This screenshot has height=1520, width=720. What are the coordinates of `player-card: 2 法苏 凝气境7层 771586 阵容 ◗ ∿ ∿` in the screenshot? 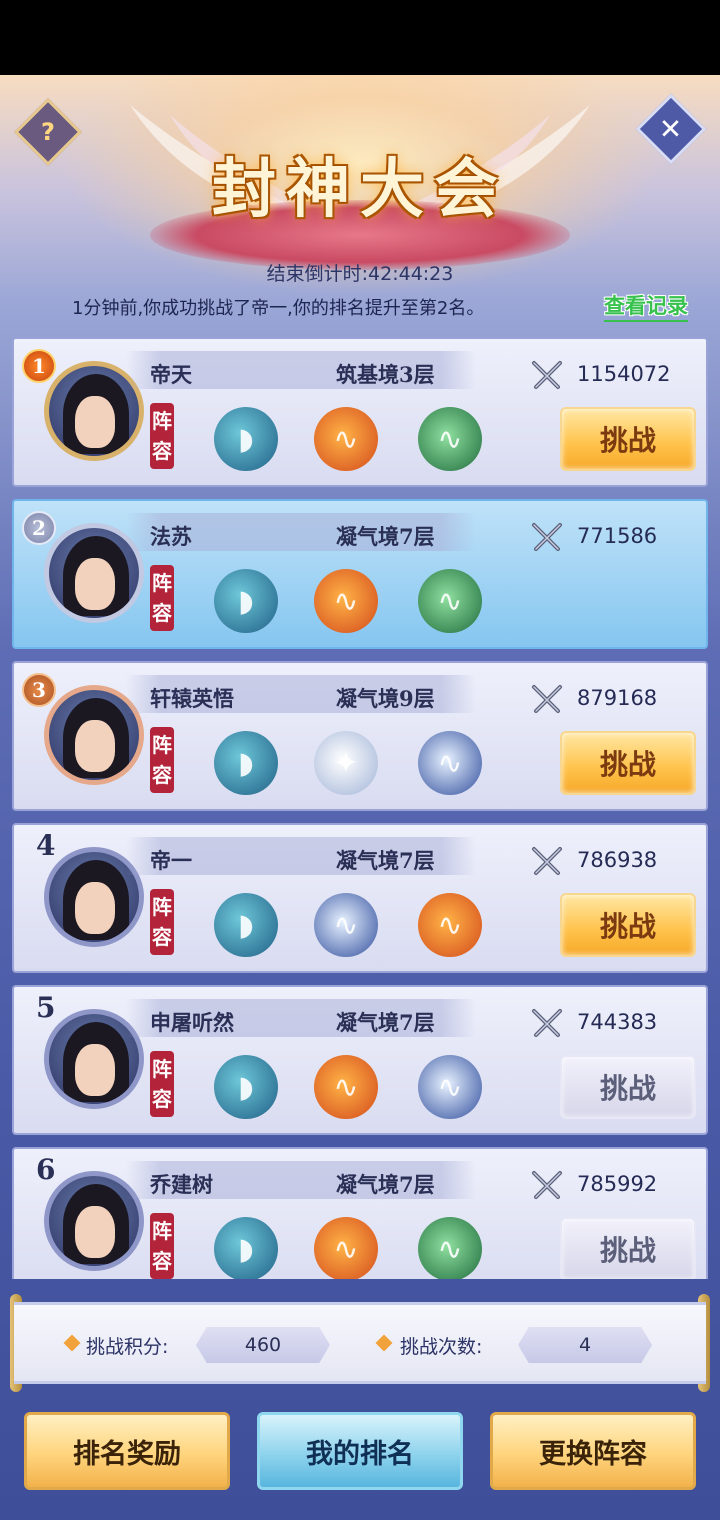 It's located at (360, 574).